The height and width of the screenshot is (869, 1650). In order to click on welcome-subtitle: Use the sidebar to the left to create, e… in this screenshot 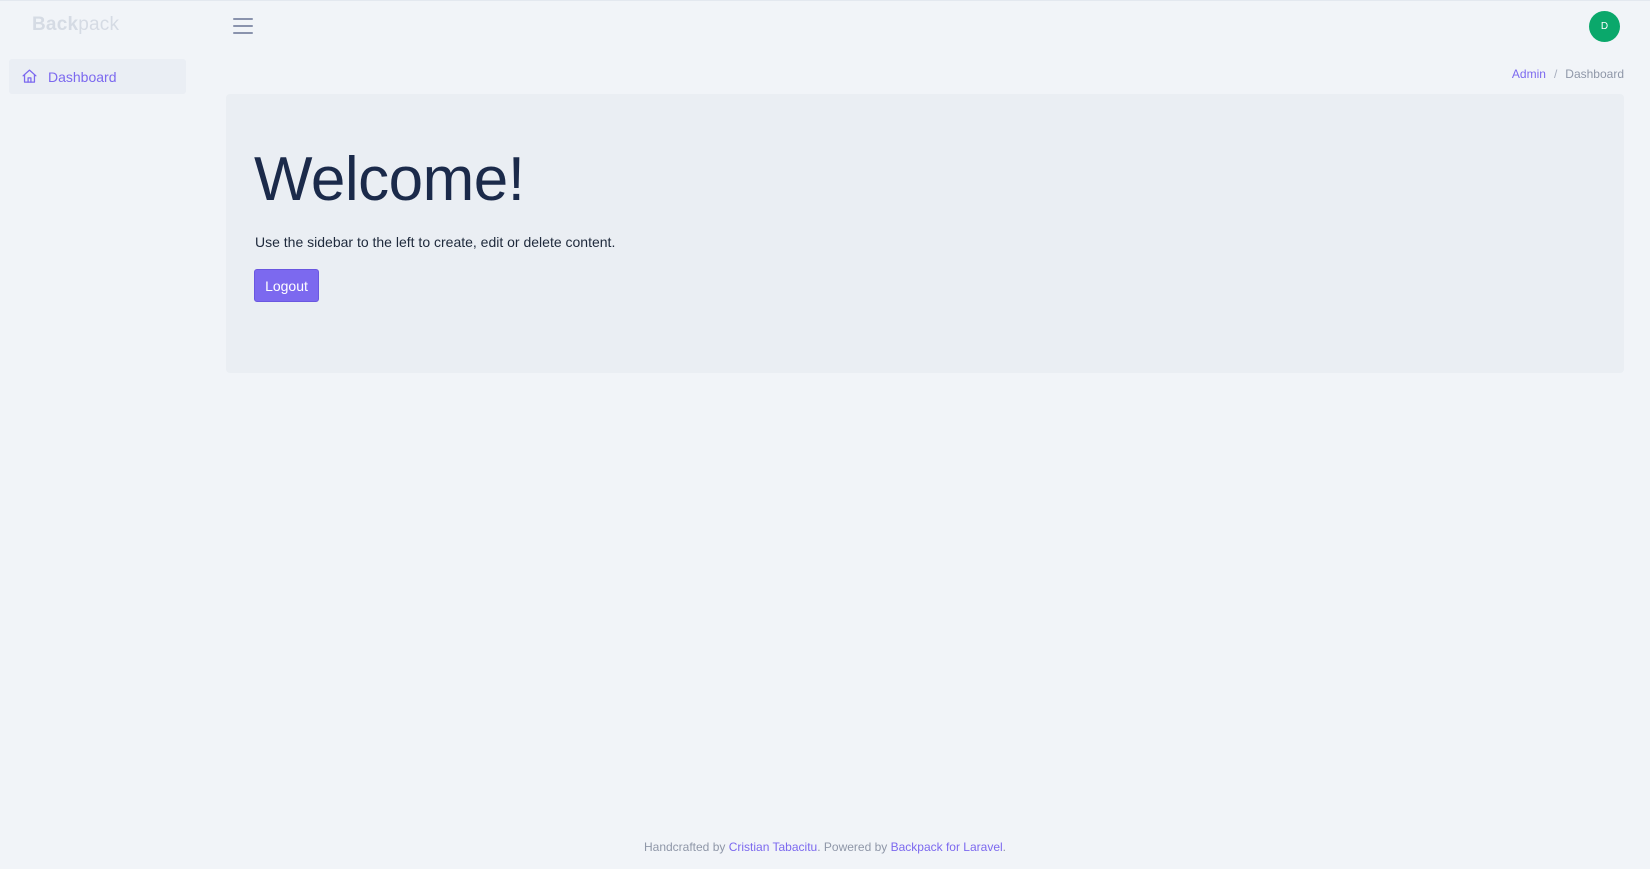, I will do `click(435, 242)`.